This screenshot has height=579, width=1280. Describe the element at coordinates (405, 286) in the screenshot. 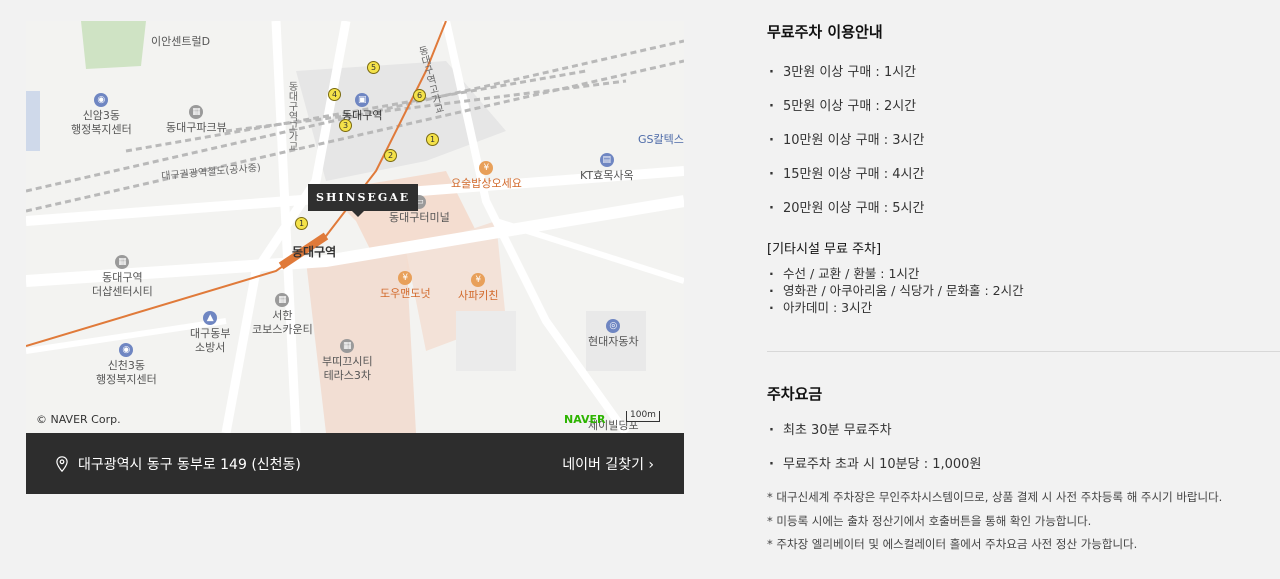

I see `poi-dowoo: ¥ 도우맨도넛` at that location.